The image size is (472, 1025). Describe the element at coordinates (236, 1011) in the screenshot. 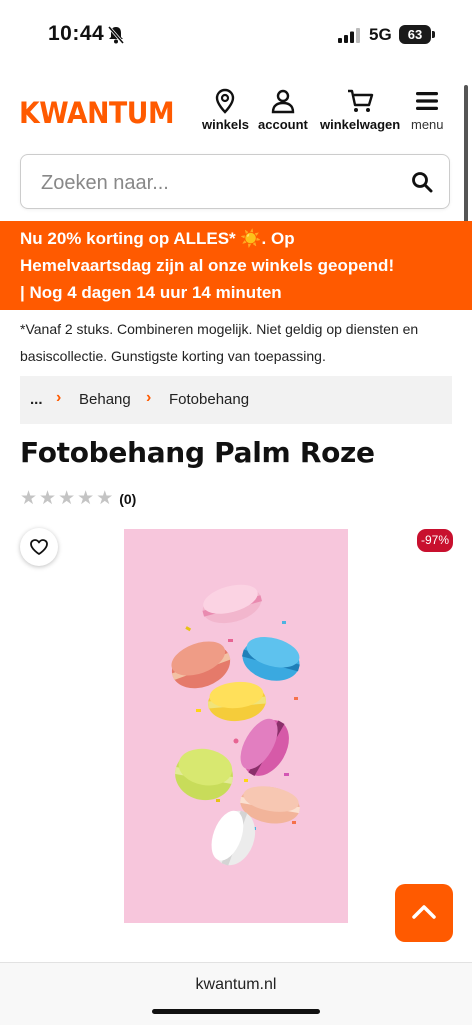

I see `home-indicator` at that location.